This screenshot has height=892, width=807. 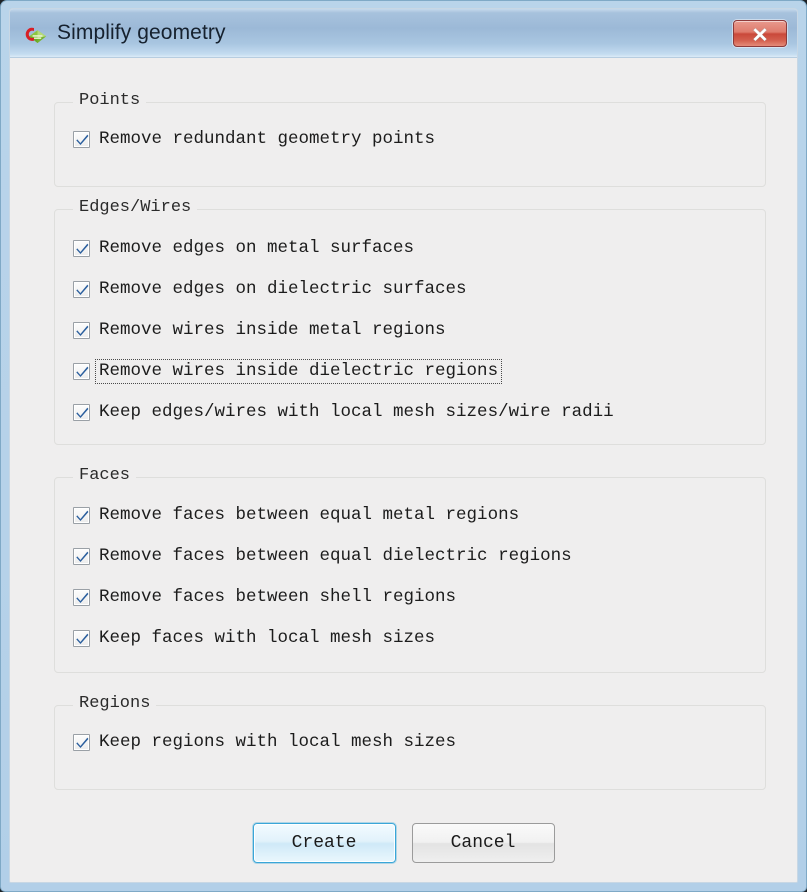 What do you see at coordinates (403, 843) in the screenshot?
I see `dialog-button-bar: Create Cancel` at bounding box center [403, 843].